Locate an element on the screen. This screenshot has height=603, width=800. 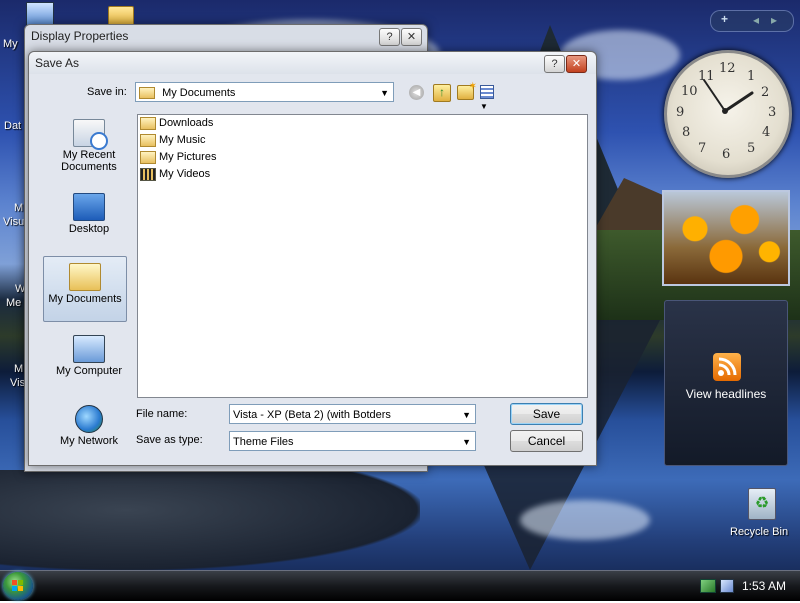
save-in-dropdown: My Documents ▼ is located at coordinates (264, 92).